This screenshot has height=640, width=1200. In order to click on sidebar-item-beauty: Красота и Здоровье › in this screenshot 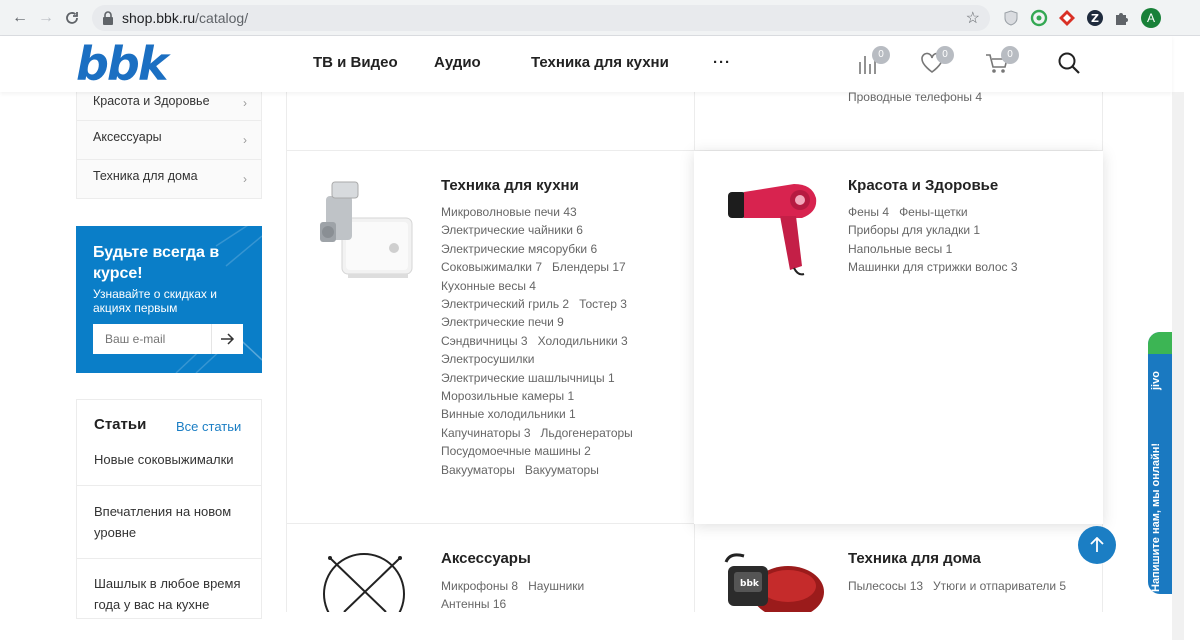, I will do `click(169, 106)`.